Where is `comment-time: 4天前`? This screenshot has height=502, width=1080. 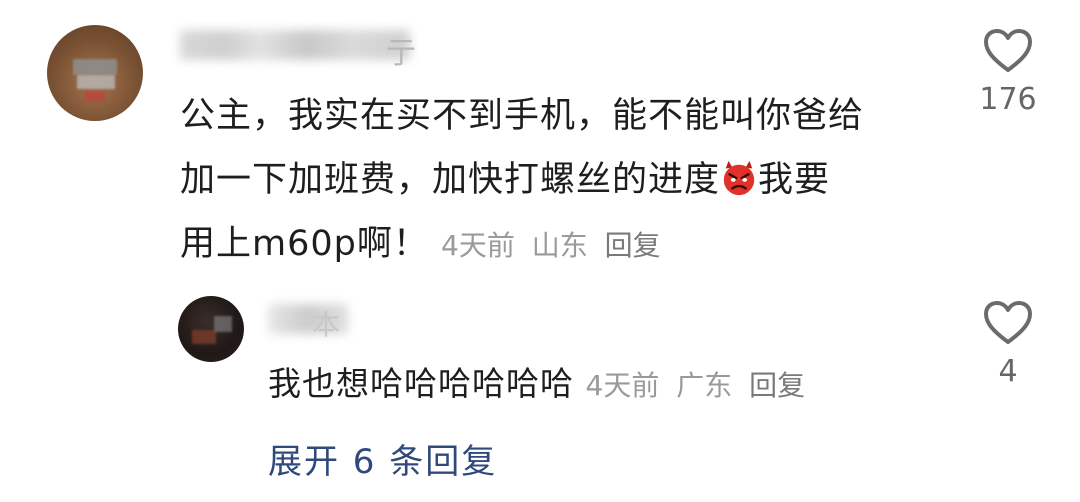
comment-time: 4天前 is located at coordinates (478, 245).